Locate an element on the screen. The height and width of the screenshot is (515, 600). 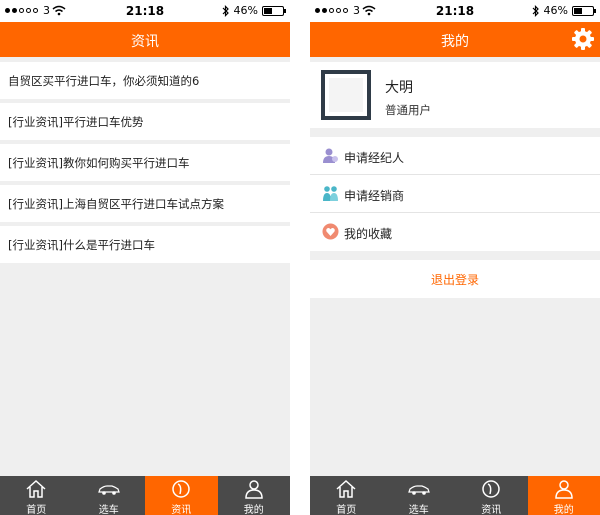
apply-dealer-item: 申请经销商 is located at coordinates (455, 194).